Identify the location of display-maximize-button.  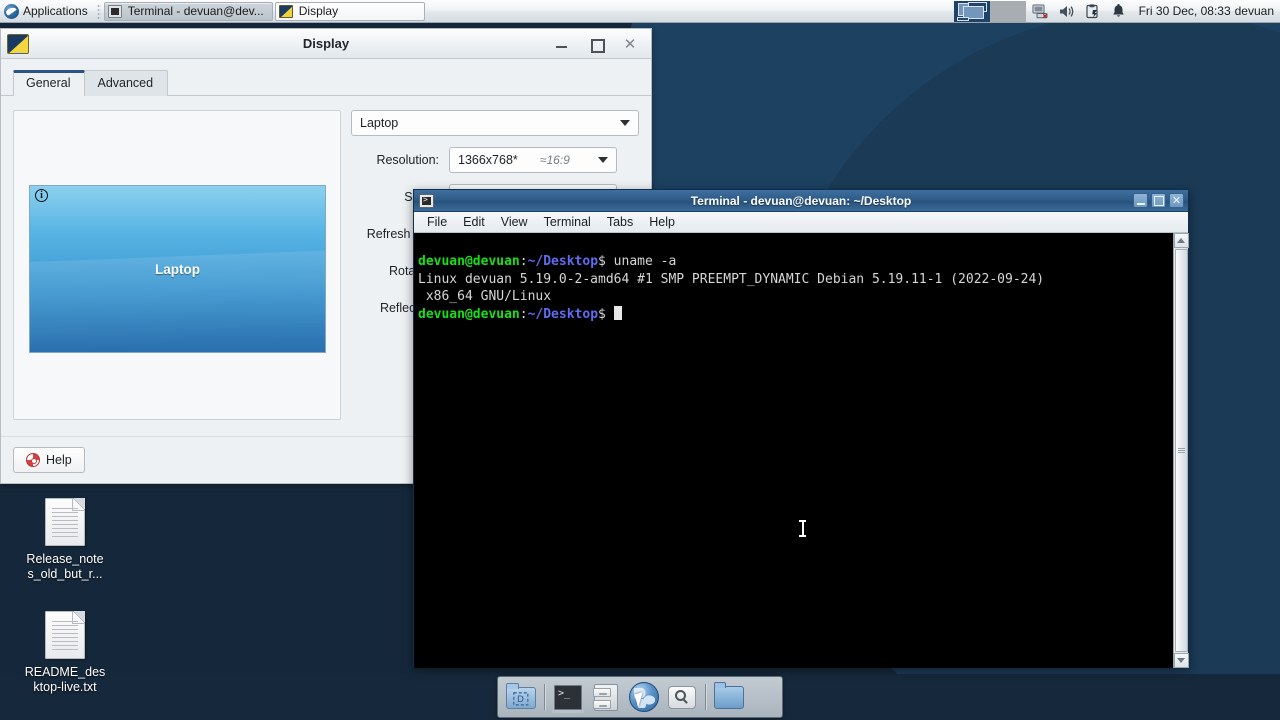
(597, 45).